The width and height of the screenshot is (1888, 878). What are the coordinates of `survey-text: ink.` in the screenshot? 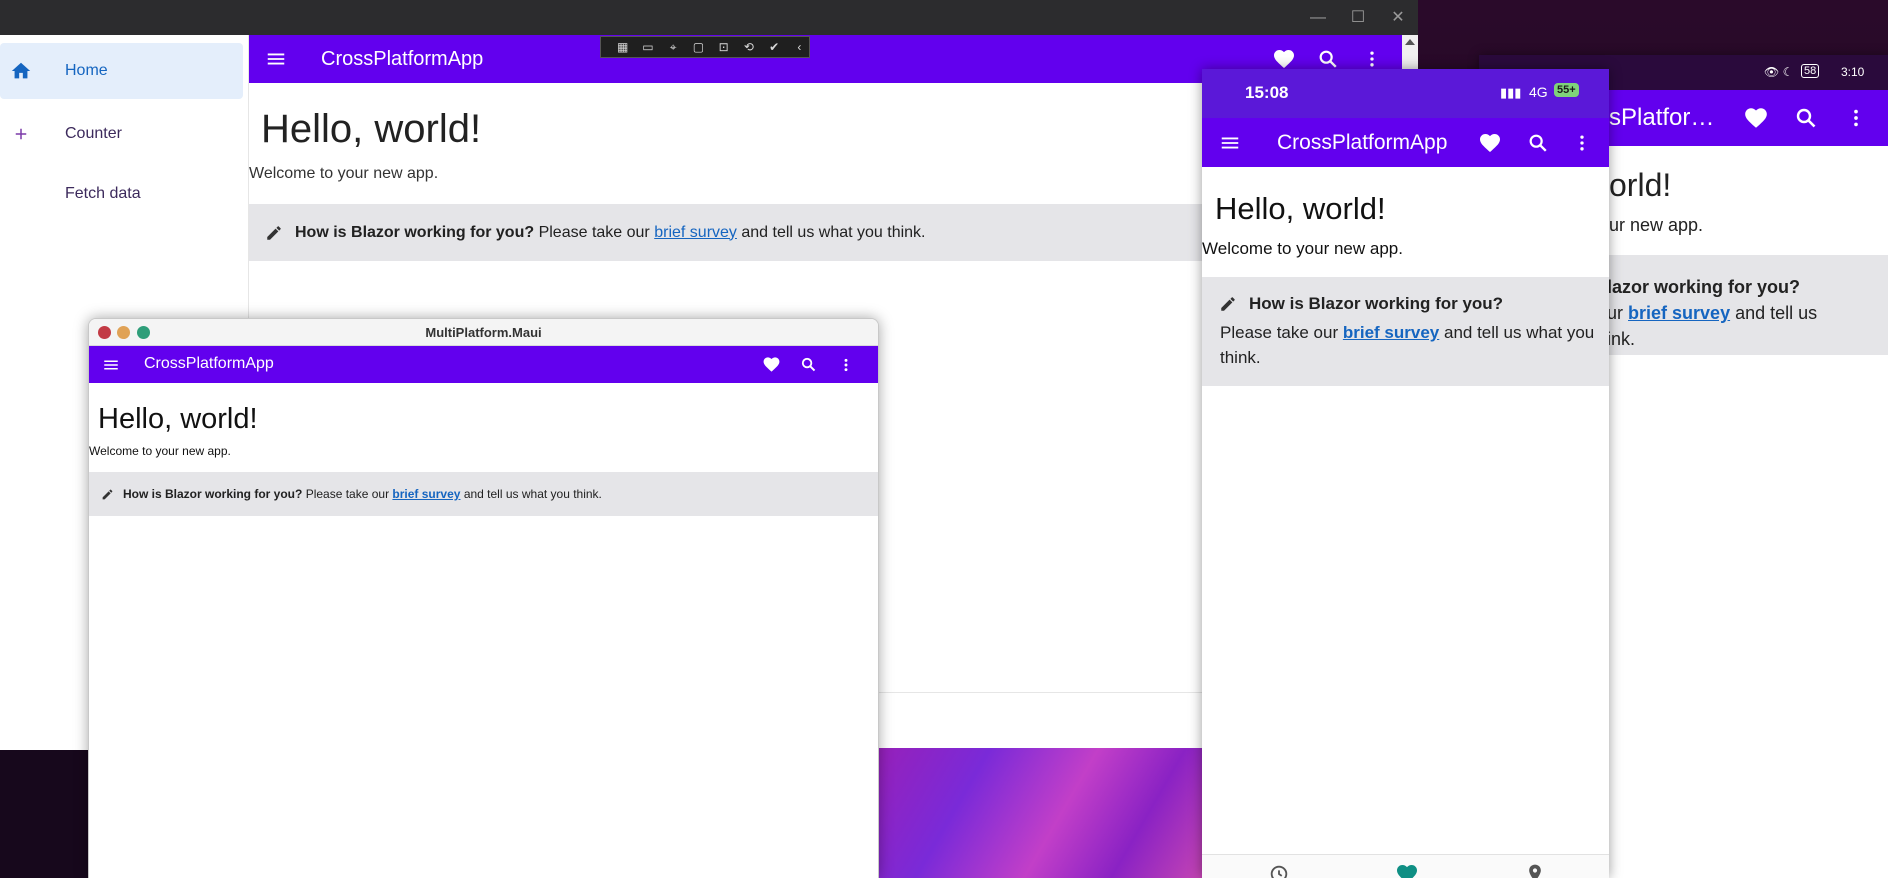 It's located at (1621, 339).